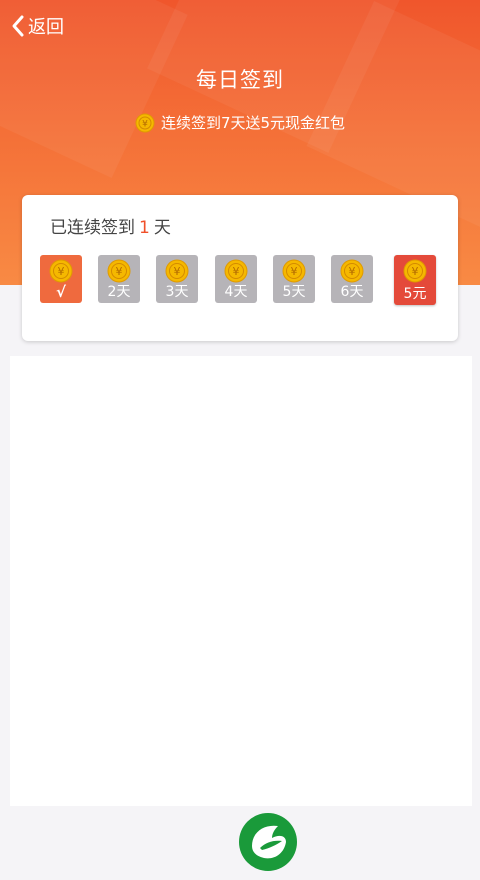  I want to click on day-6-tile: ¥ 6天, so click(352, 279).